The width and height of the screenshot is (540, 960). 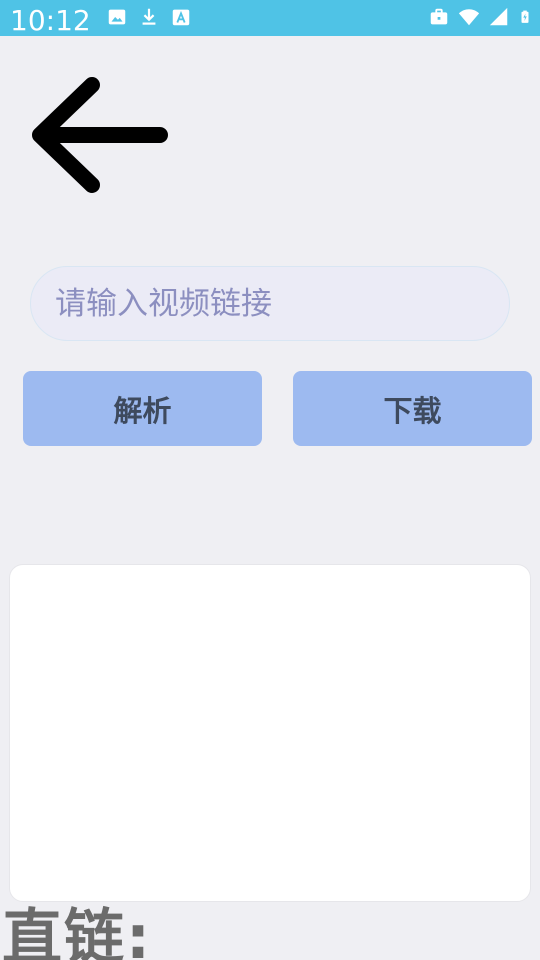 What do you see at coordinates (117, 17) in the screenshot?
I see `image-icon` at bounding box center [117, 17].